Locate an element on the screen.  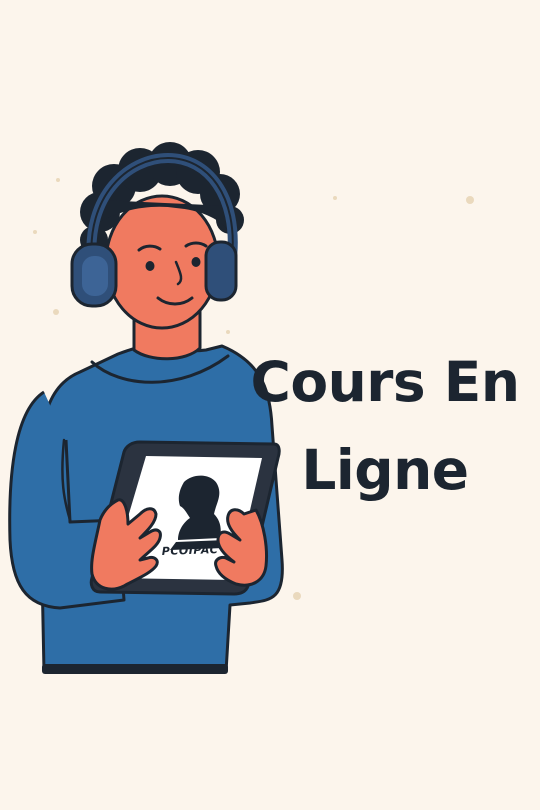
headline: Cours En Ligne is located at coordinates (385, 426).